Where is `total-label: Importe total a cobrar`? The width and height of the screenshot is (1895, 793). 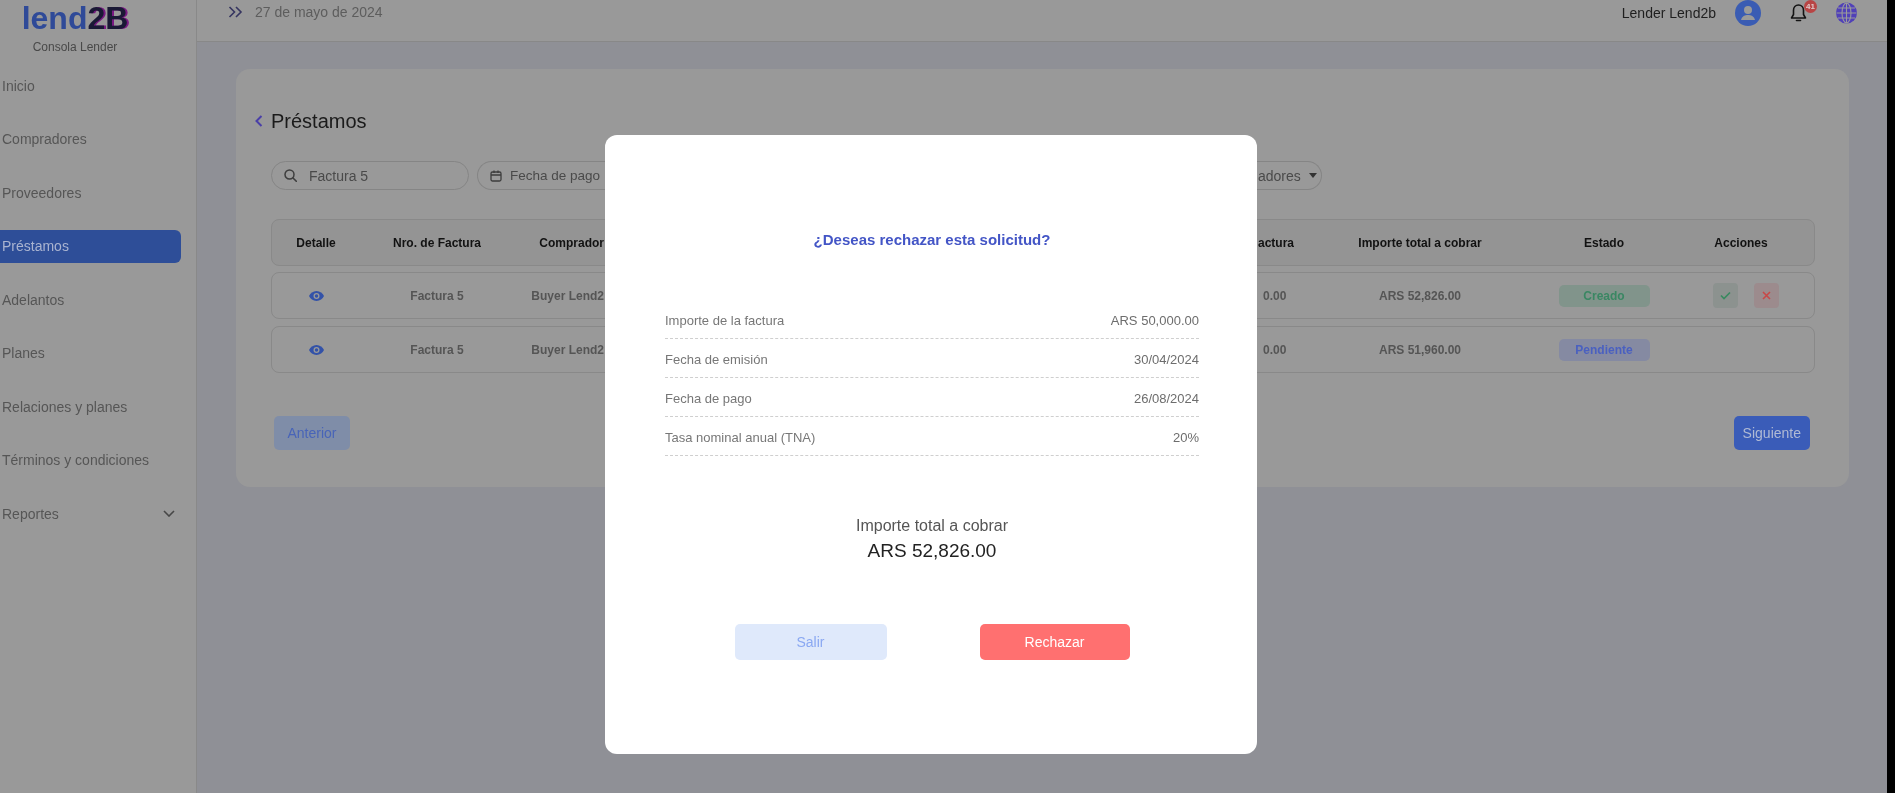
total-label: Importe total a cobrar is located at coordinates (932, 526).